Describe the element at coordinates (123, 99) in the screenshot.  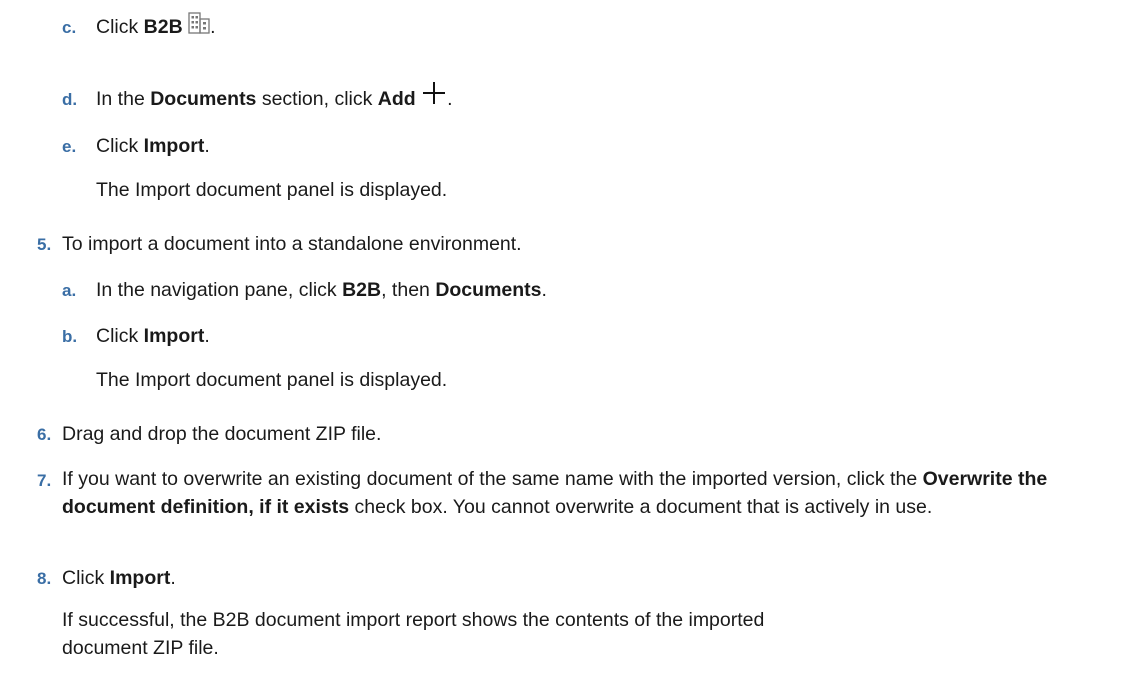
I see `step-text: In the` at that location.